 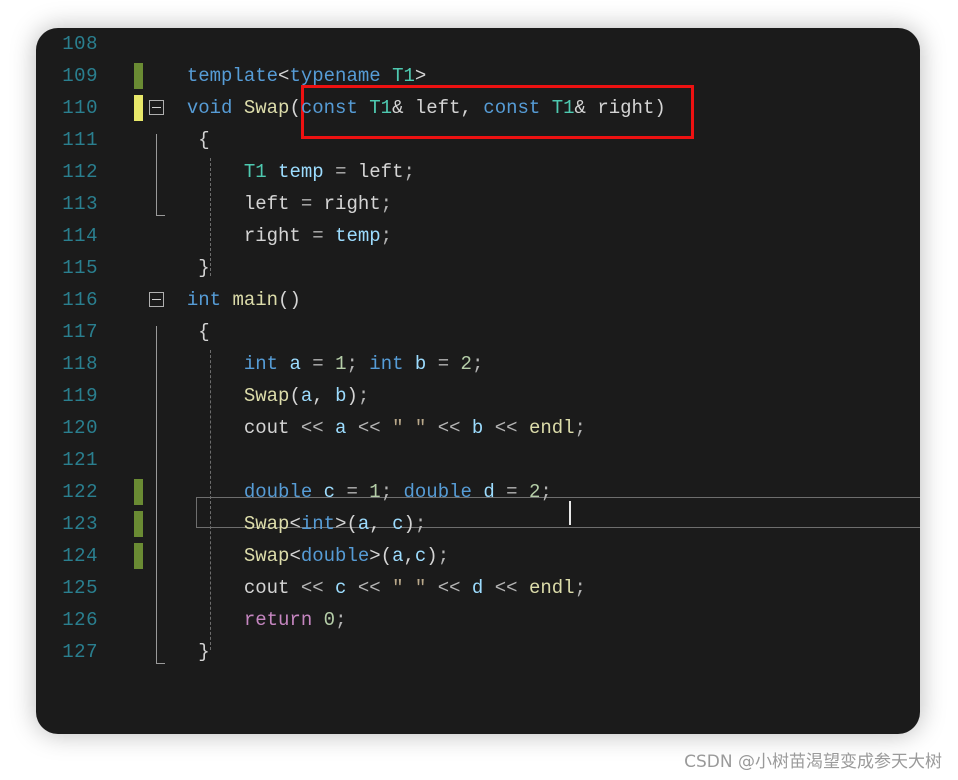 I want to click on line-number: 124, so click(x=80, y=556).